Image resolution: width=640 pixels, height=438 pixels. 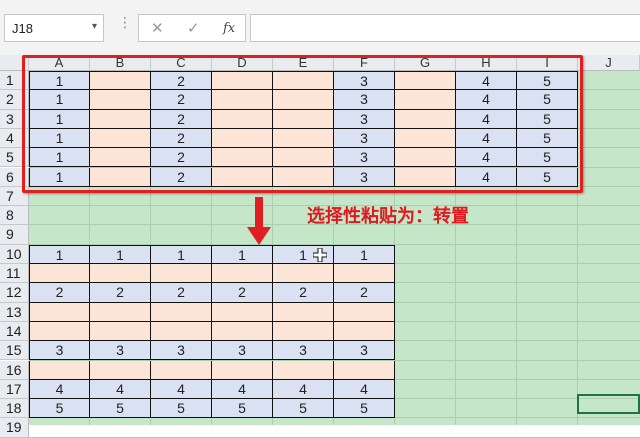 What do you see at coordinates (364, 254) in the screenshot?
I see `transposed-cell-f10: 1` at bounding box center [364, 254].